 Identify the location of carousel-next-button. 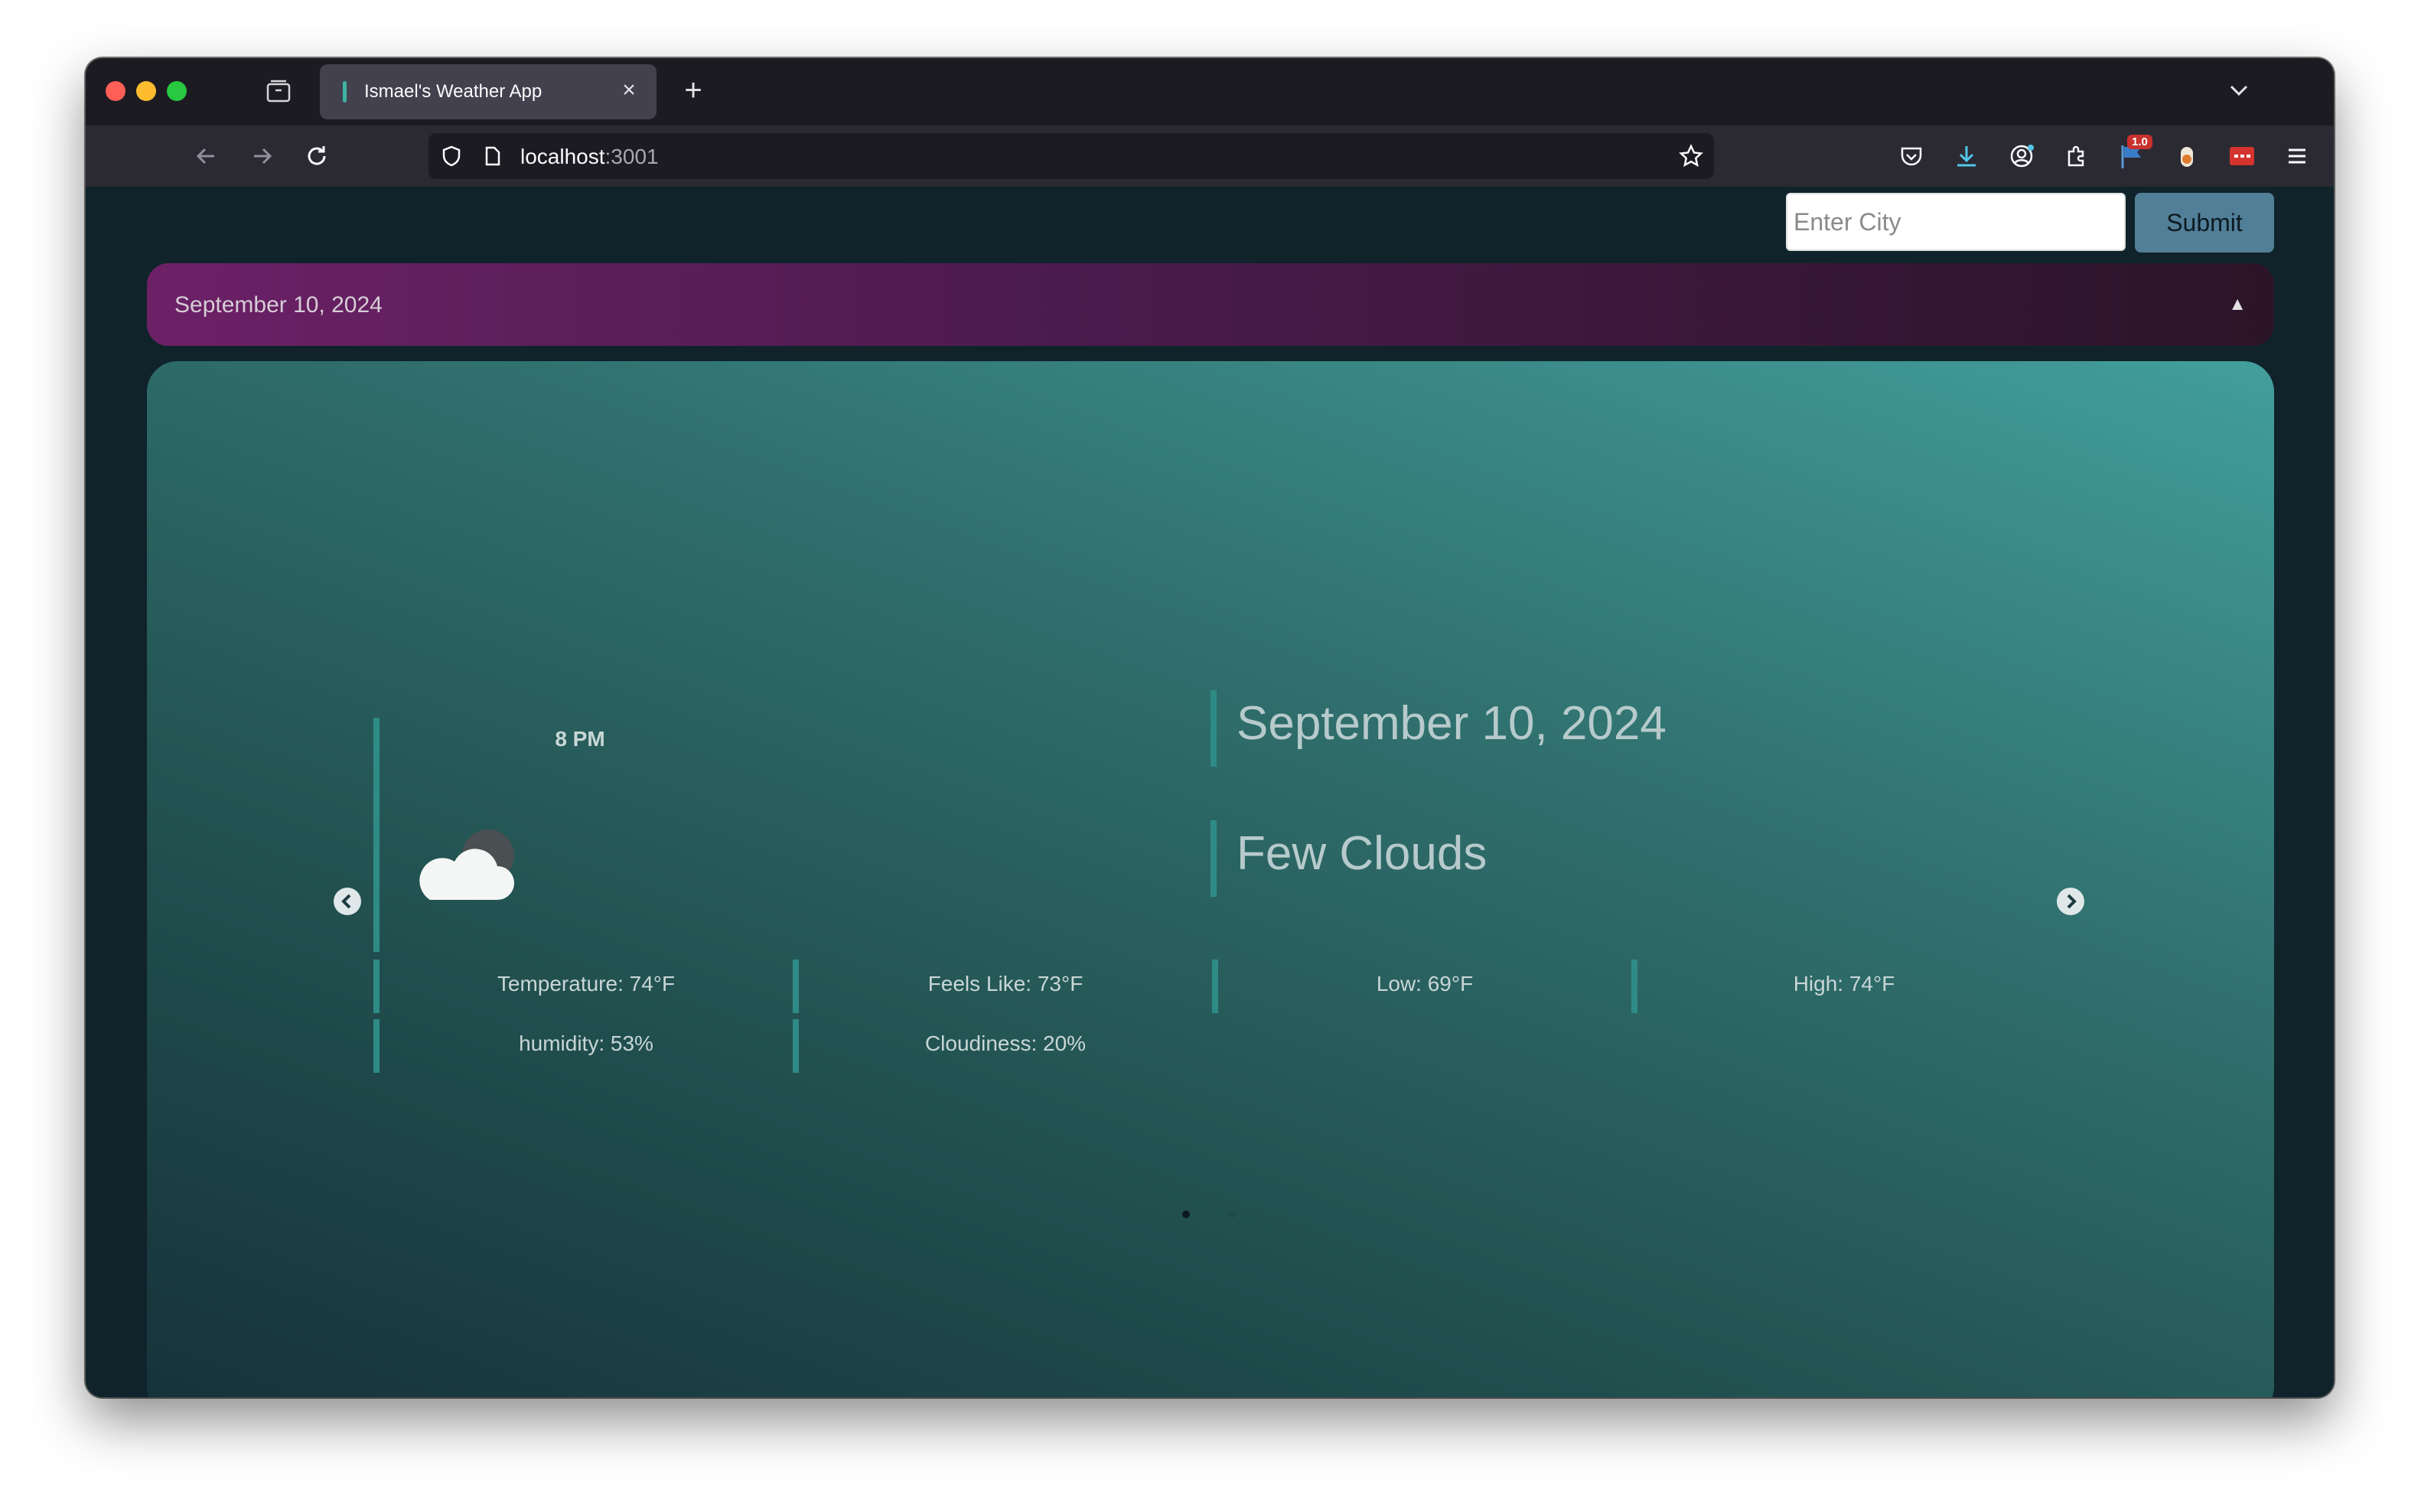
(2071, 902).